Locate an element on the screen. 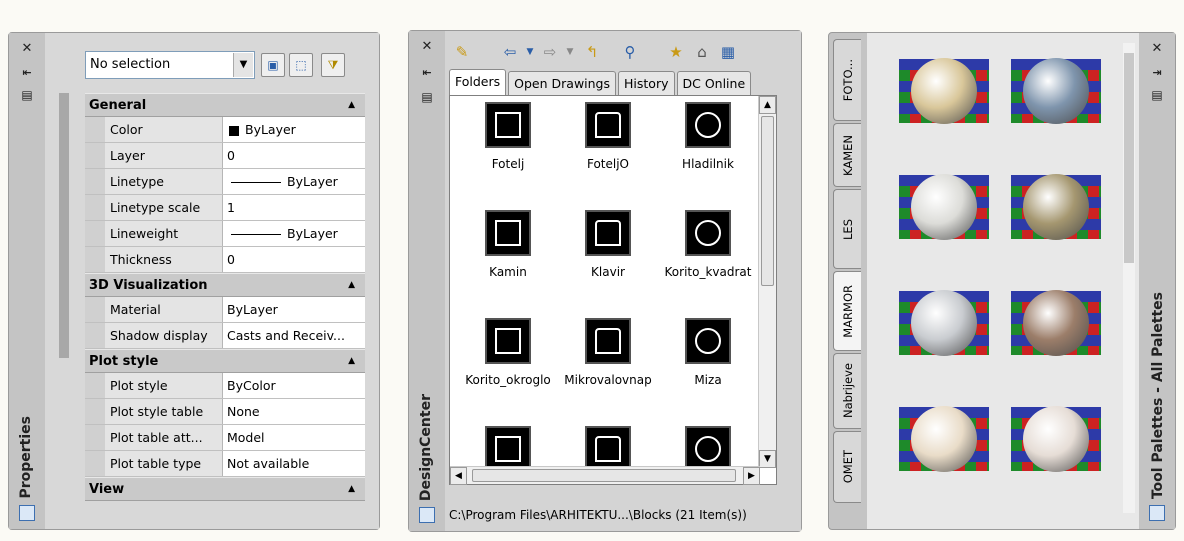  load-icon: ✎ is located at coordinates (462, 52).